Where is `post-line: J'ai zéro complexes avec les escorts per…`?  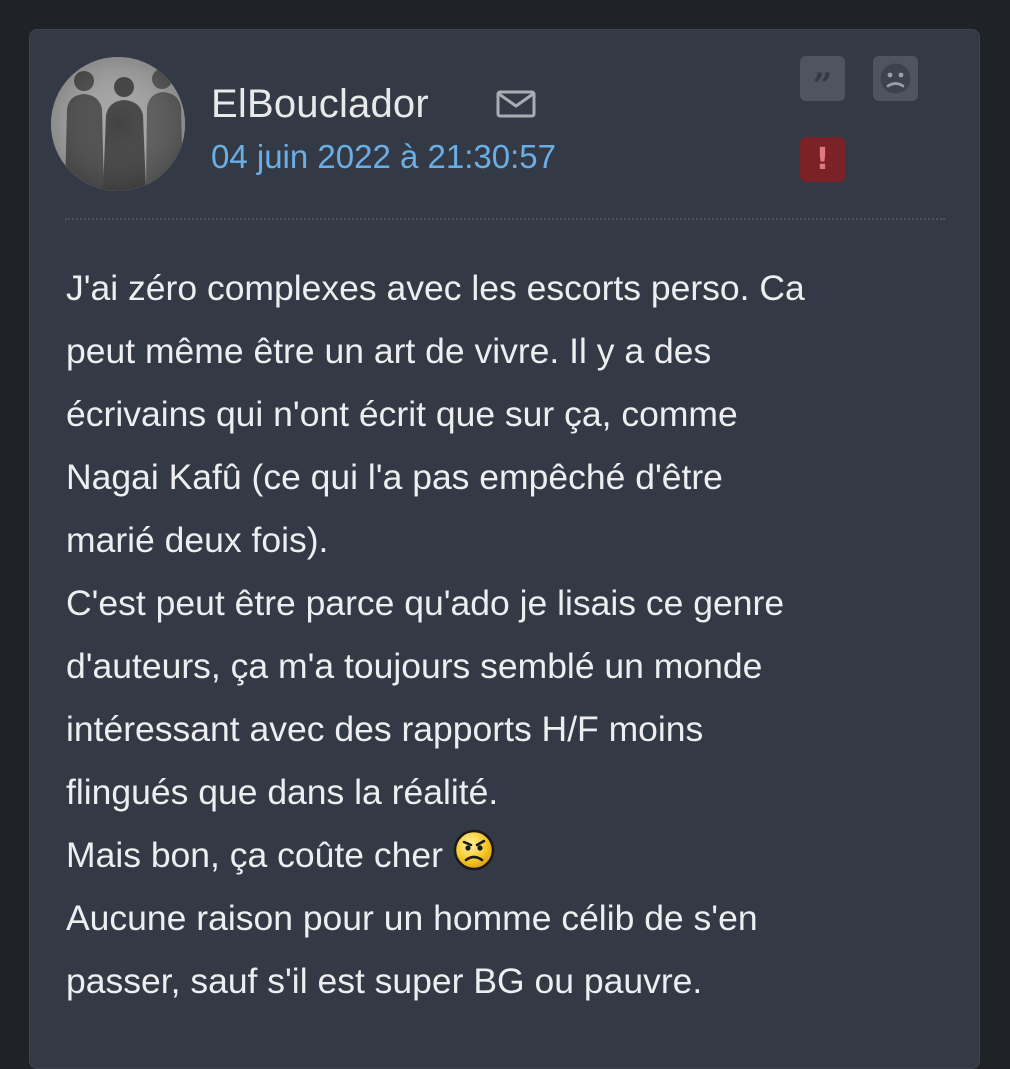 post-line: J'ai zéro complexes avec les escorts per… is located at coordinates (435, 288).